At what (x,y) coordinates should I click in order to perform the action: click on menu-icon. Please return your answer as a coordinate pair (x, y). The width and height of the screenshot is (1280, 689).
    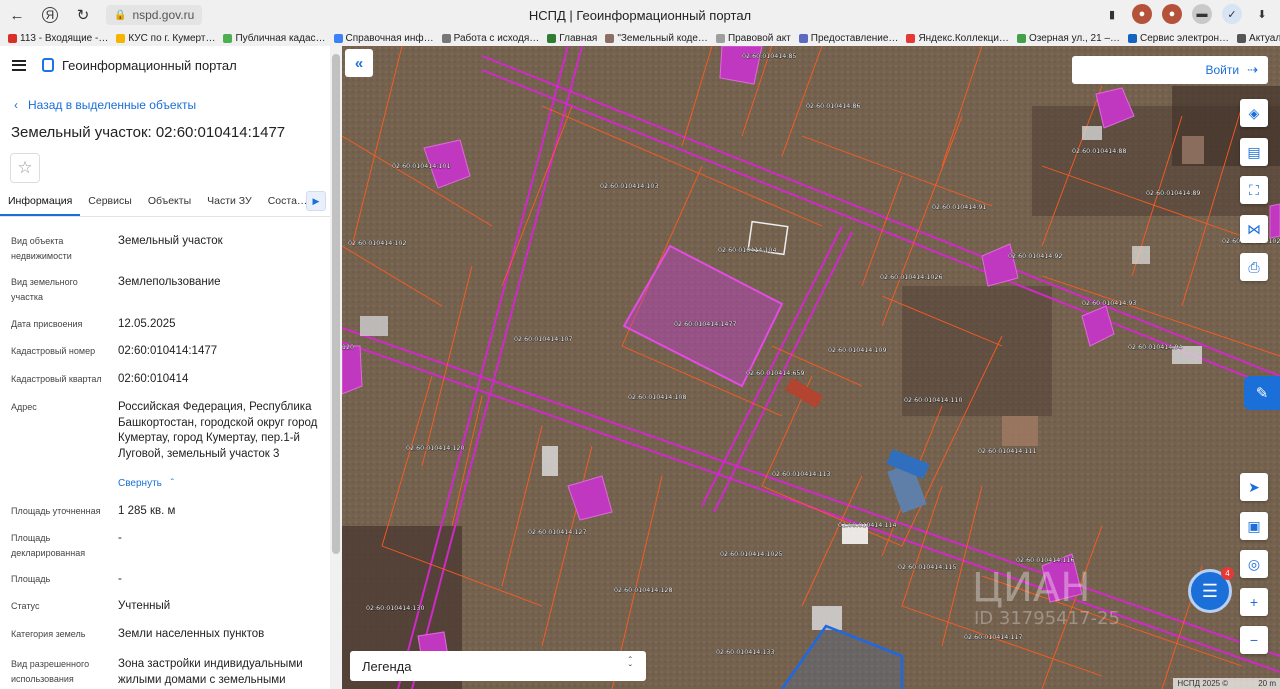
    Looking at the image, I should click on (19, 65).